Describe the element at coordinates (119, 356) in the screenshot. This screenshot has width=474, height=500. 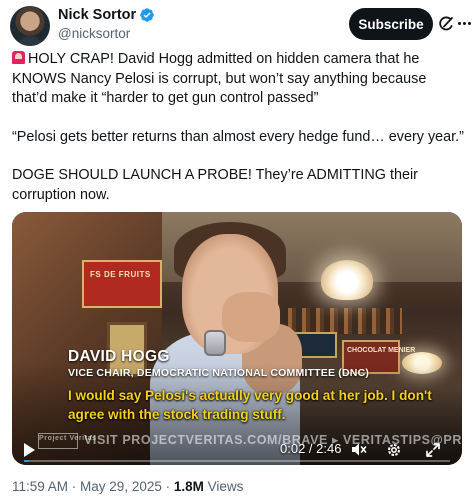
I see `caption-name: DAVID HOGG` at that location.